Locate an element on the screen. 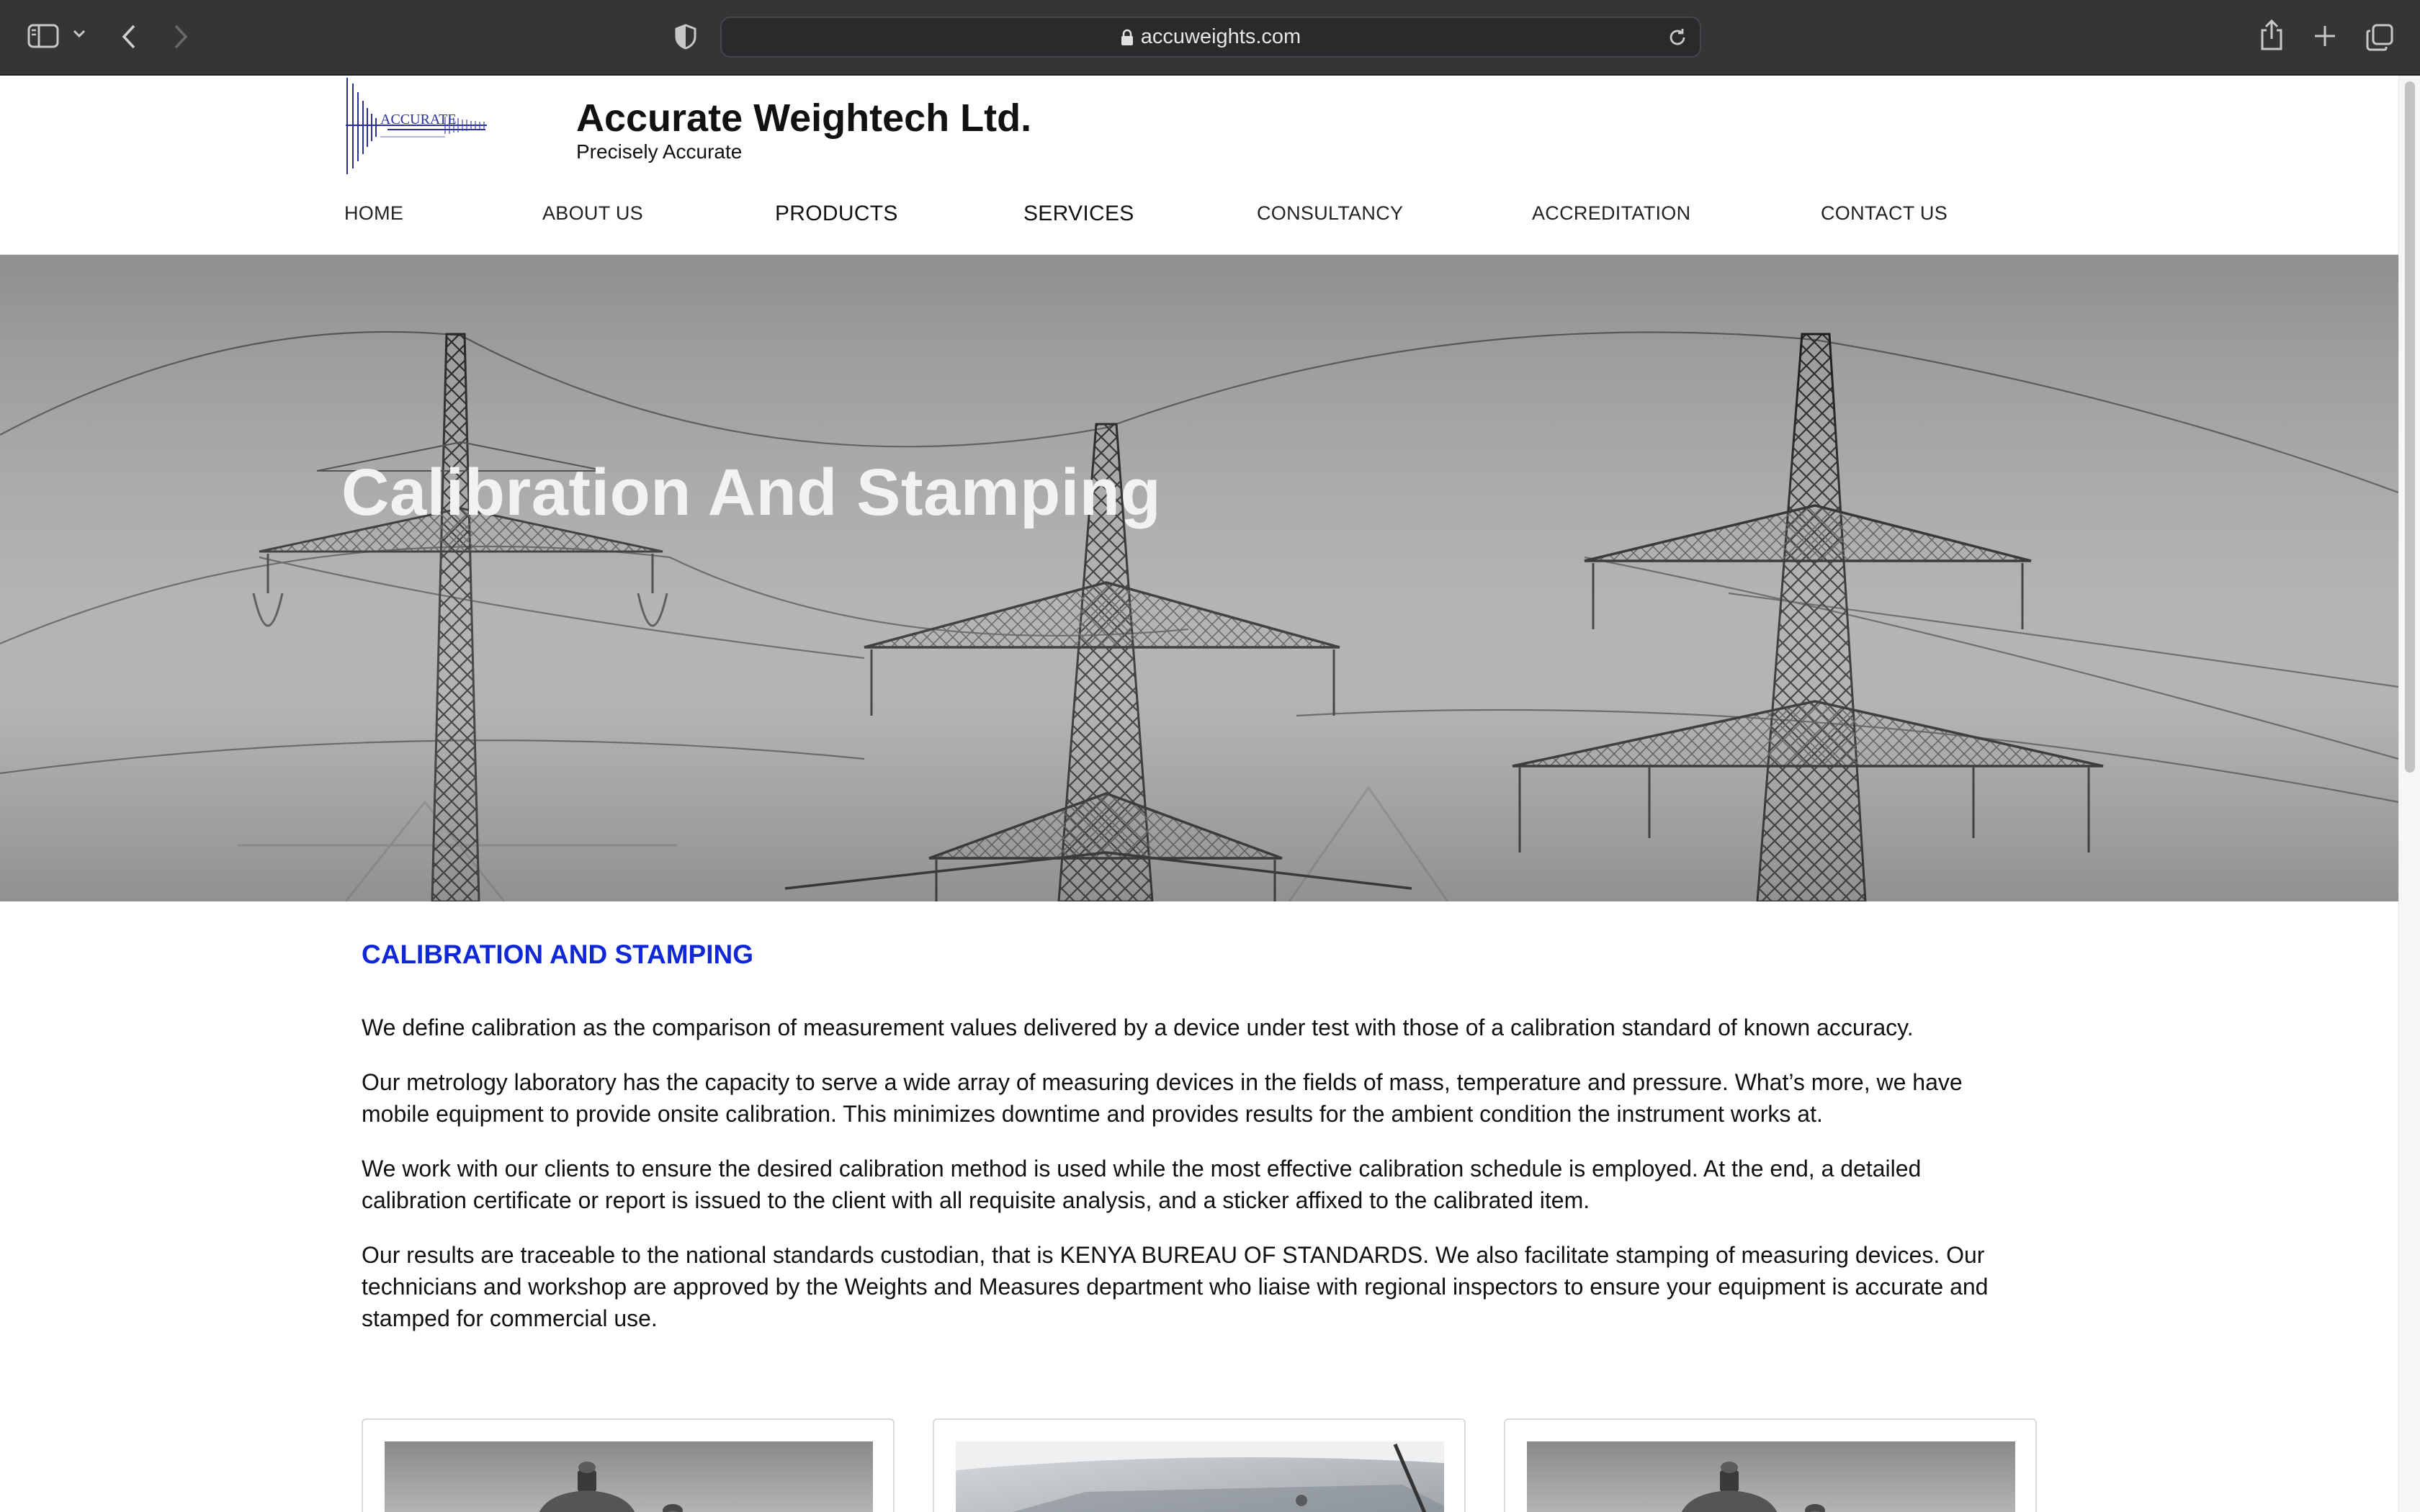  company-logo: ACCURATE is located at coordinates (416, 126).